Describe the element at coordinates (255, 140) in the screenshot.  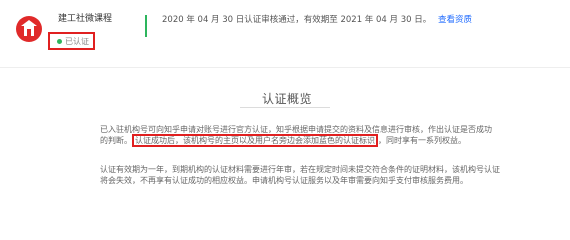
I see `highlighted-certification-text: 认证成功后，该机构号的主页以及用户名旁边会添加蓝色的认证标识` at that location.